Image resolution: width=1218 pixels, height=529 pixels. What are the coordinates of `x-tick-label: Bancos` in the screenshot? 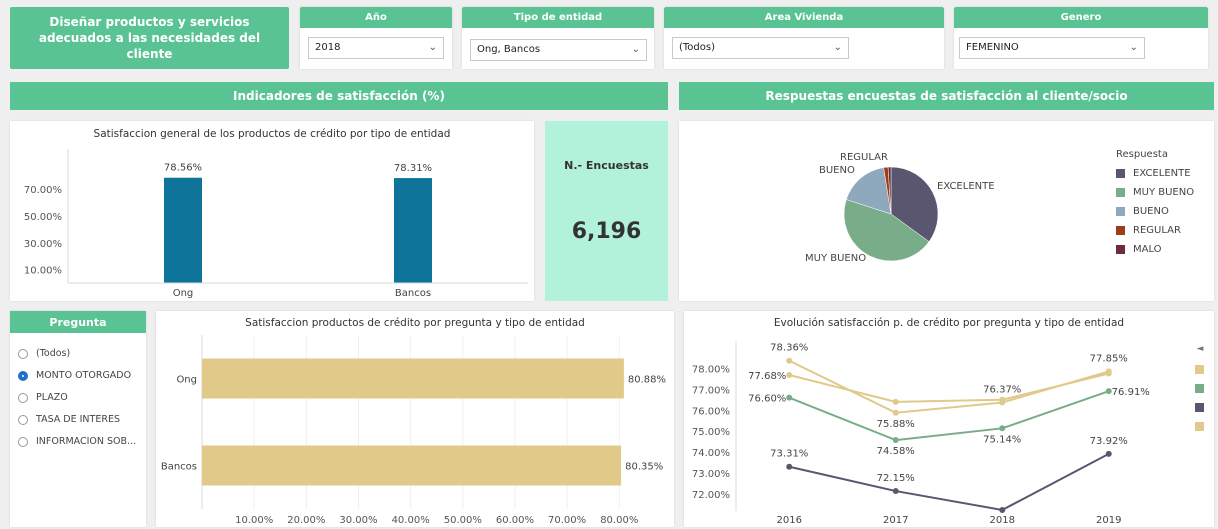 It's located at (413, 293).